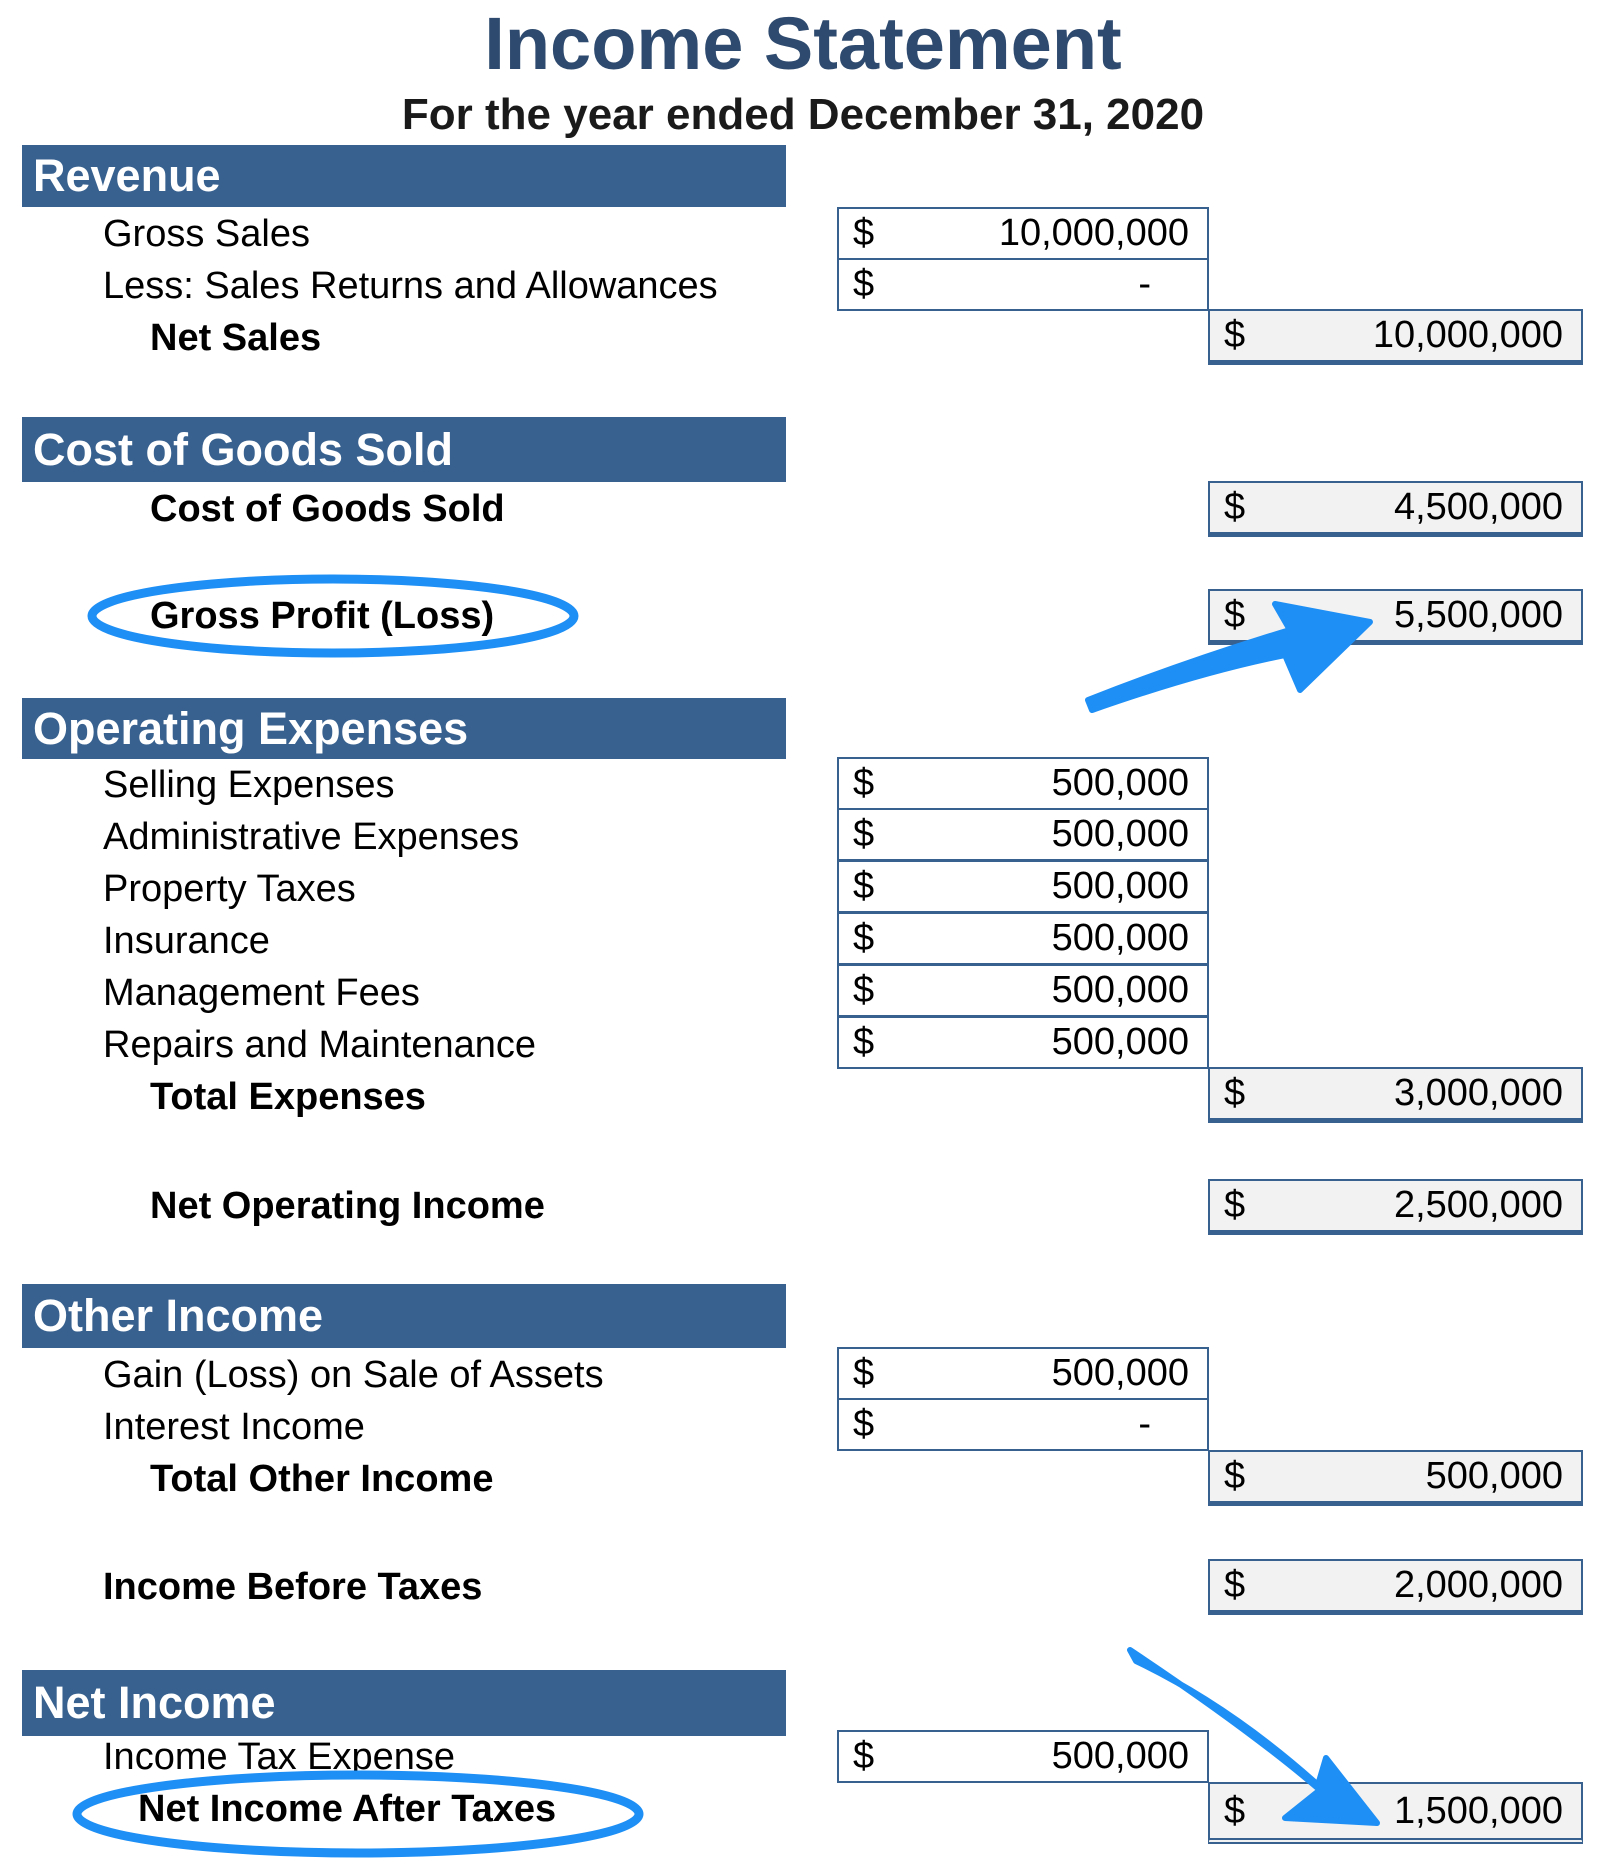 This screenshot has width=1606, height=1872. I want to click on line-item-label: Selling Expenses, so click(249, 785).